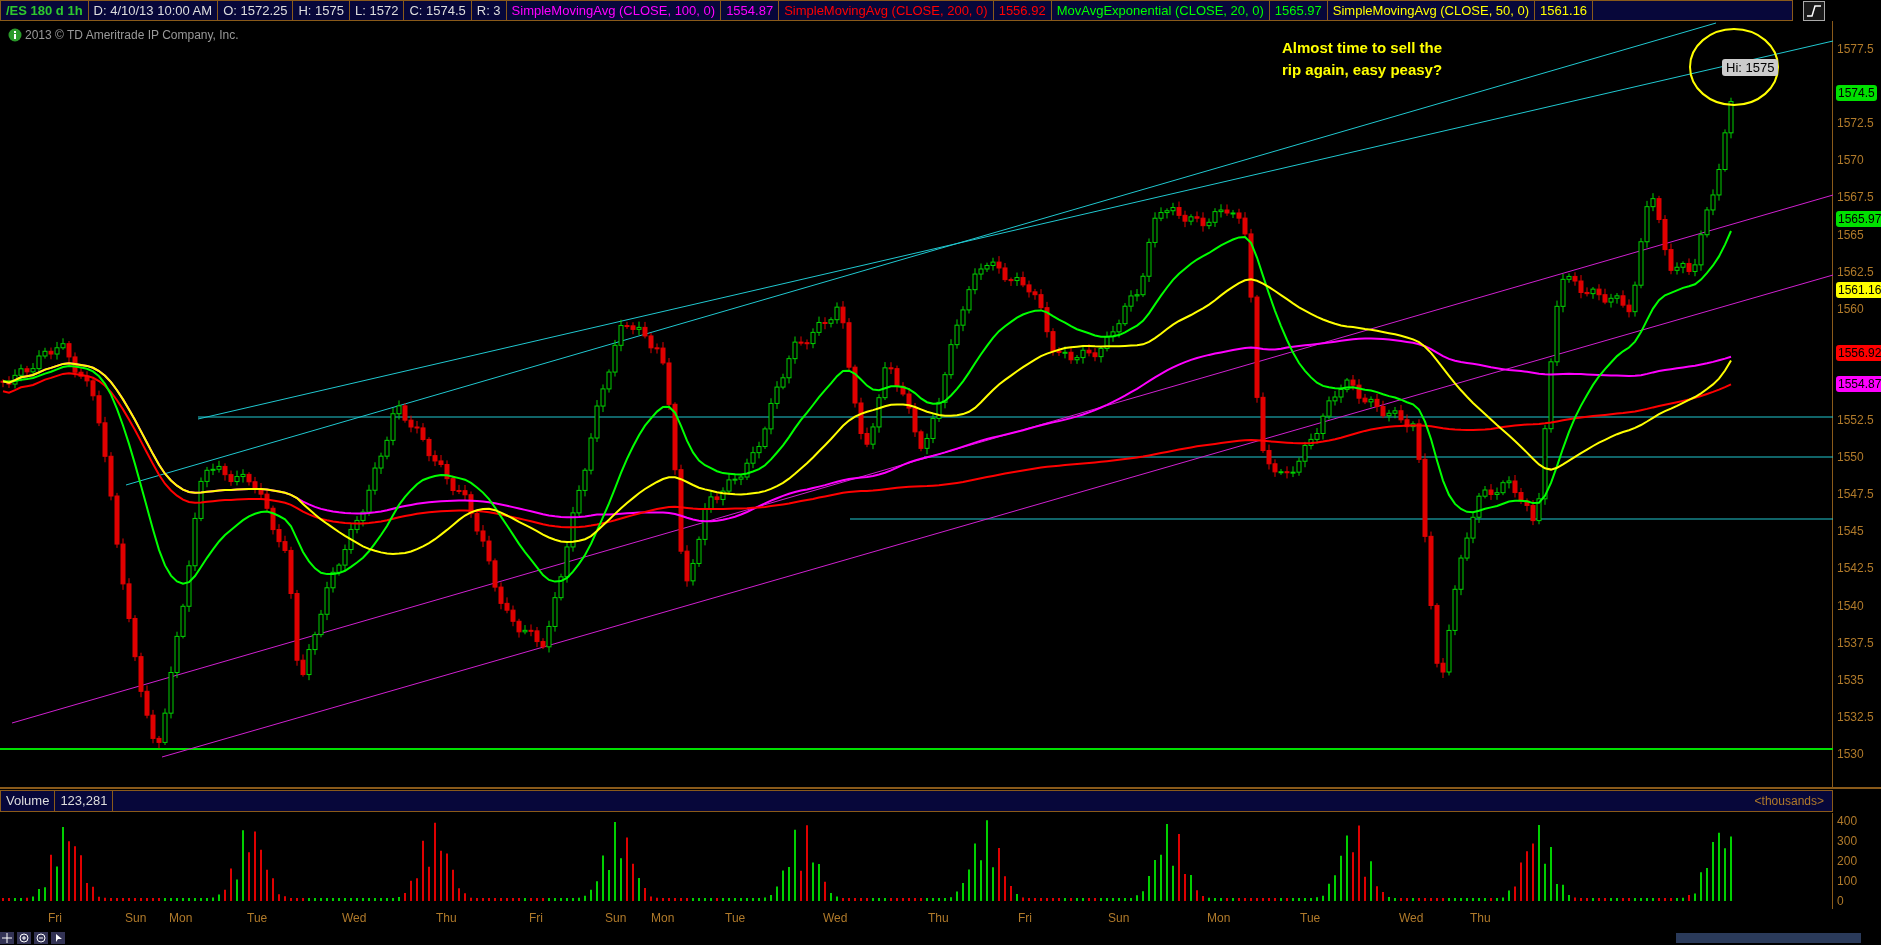 This screenshot has height=945, width=1881. What do you see at coordinates (1850, 605) in the screenshot?
I see `price-tick-label: 1540` at bounding box center [1850, 605].